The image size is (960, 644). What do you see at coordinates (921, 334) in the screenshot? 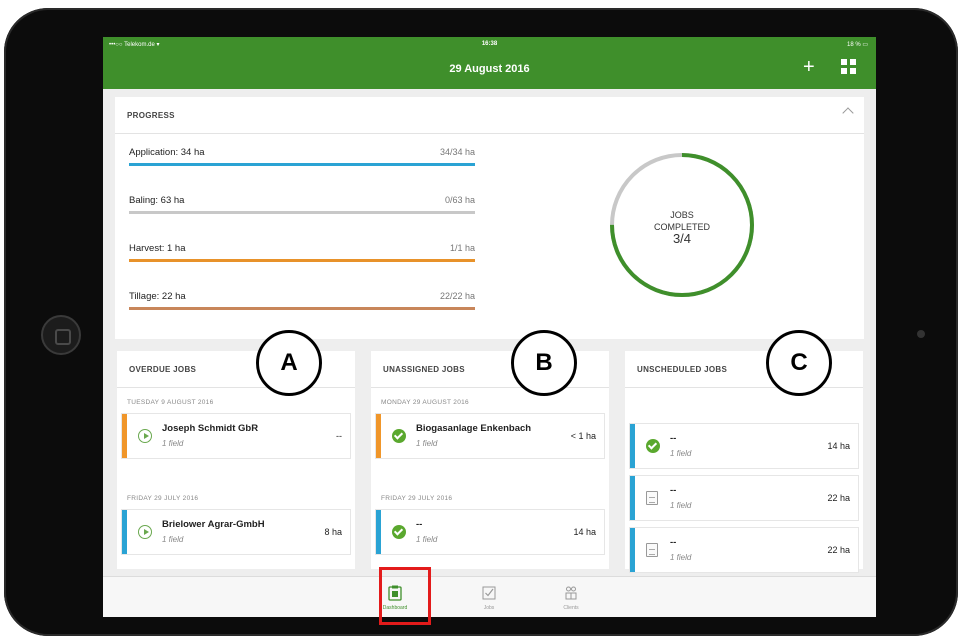
I see `camera-lens` at bounding box center [921, 334].